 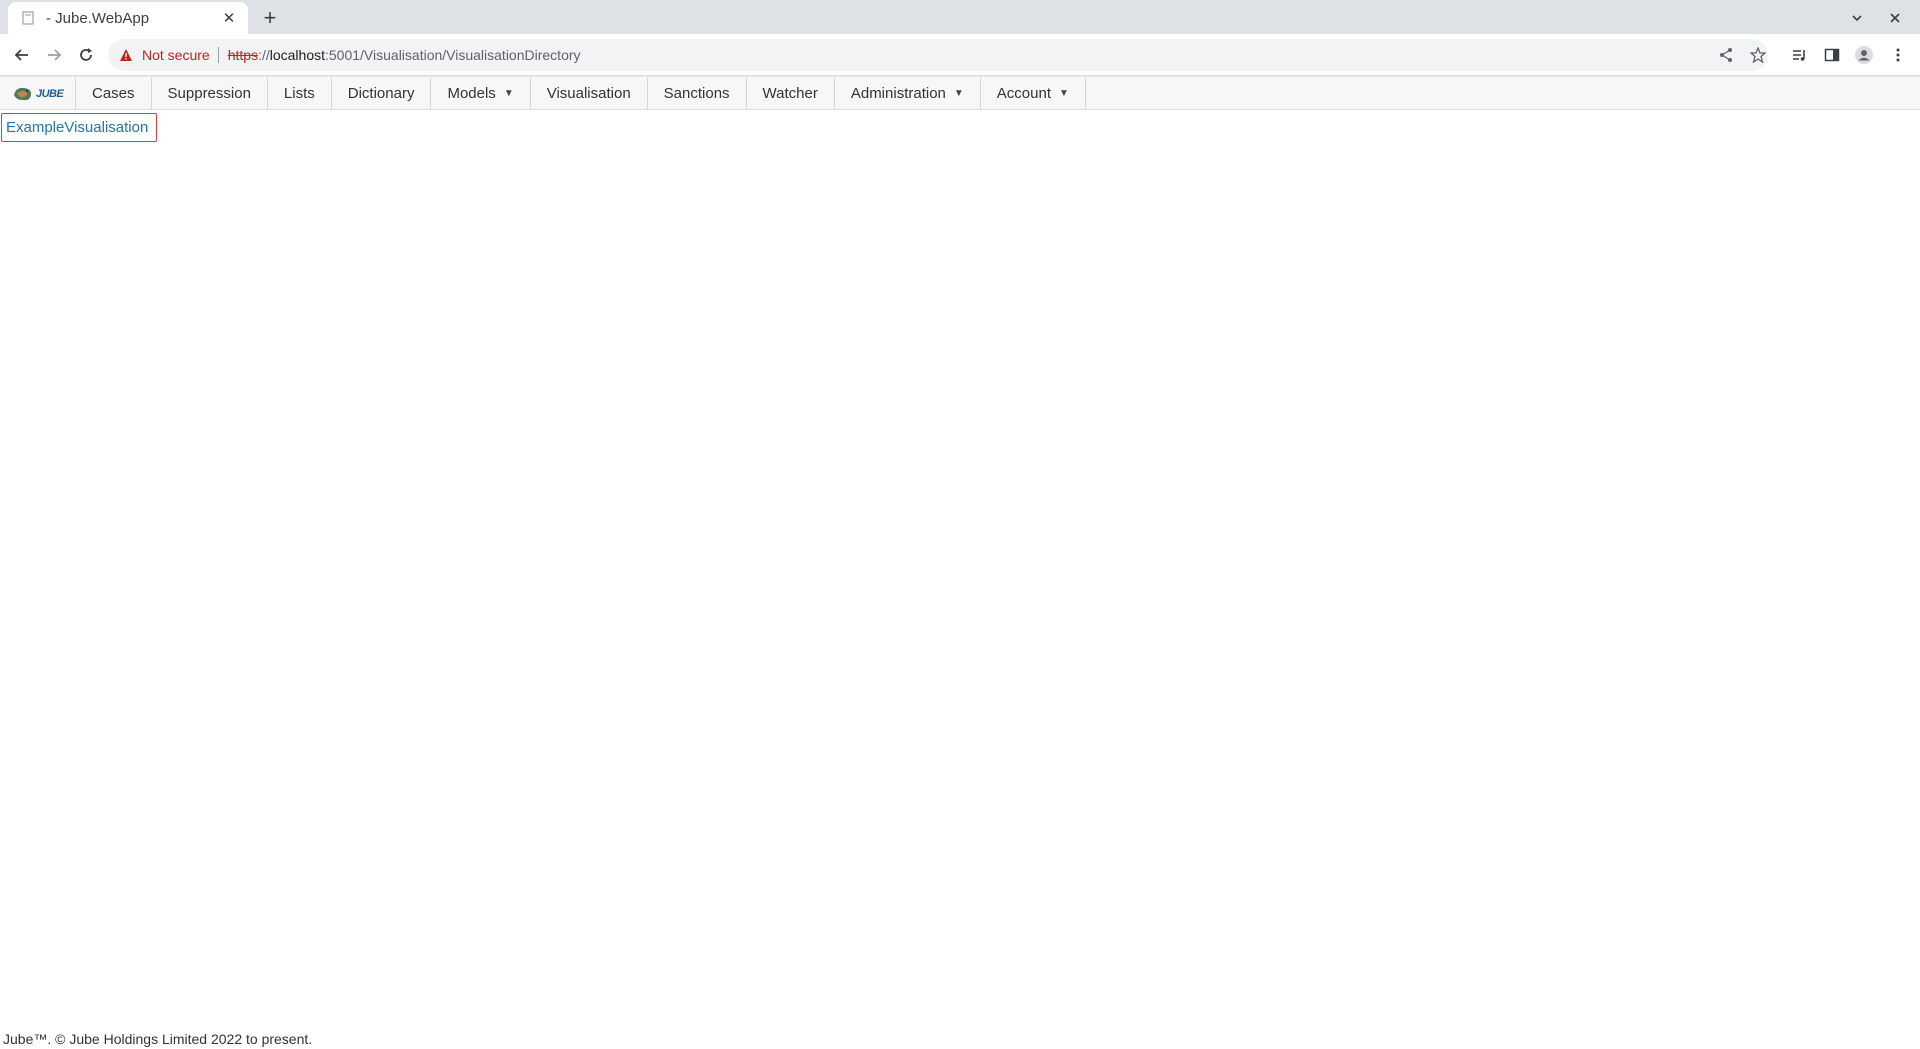 I want to click on nav-item-label: Suppression, so click(x=209, y=93).